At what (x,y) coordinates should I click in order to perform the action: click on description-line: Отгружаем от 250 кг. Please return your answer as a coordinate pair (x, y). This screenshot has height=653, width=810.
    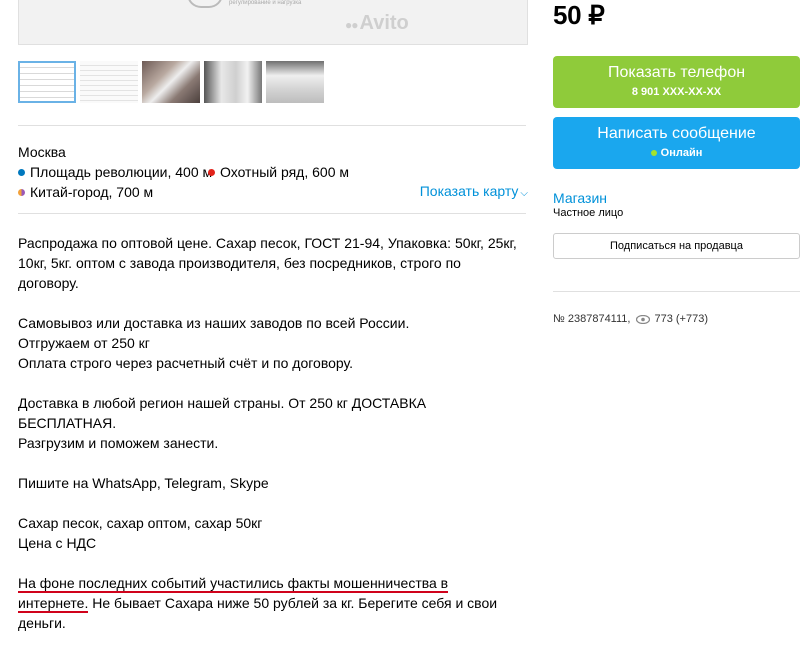
    Looking at the image, I should click on (84, 343).